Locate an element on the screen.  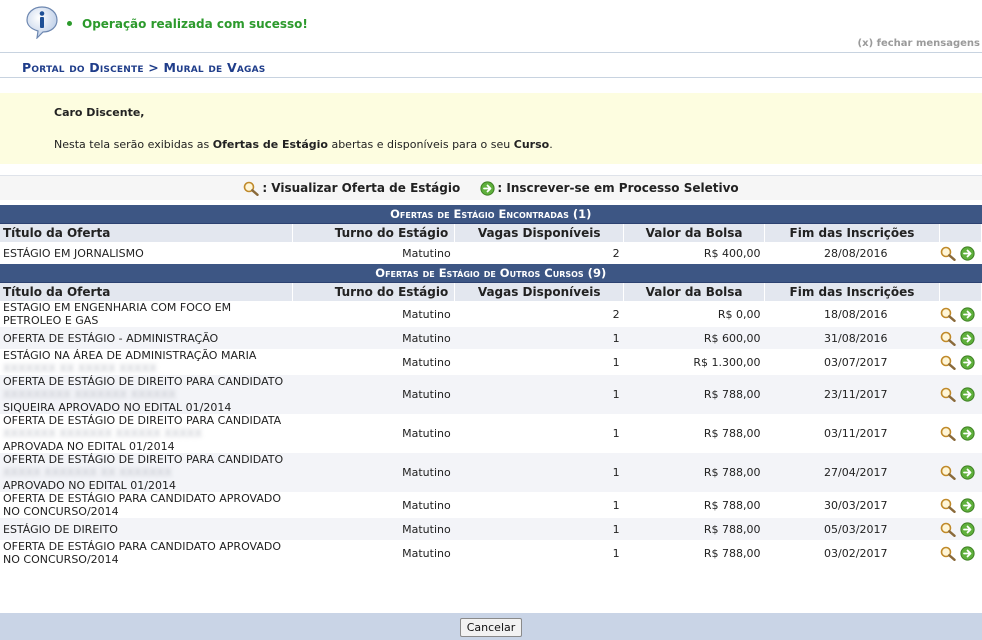
offer-valor: R$ 600,00 is located at coordinates (694, 338).